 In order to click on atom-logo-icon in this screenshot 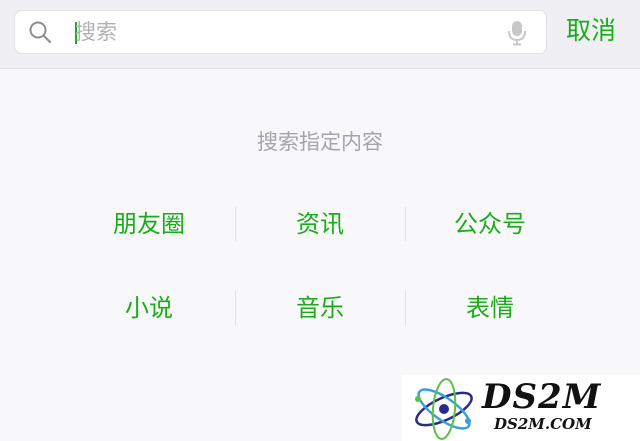, I will do `click(444, 409)`.